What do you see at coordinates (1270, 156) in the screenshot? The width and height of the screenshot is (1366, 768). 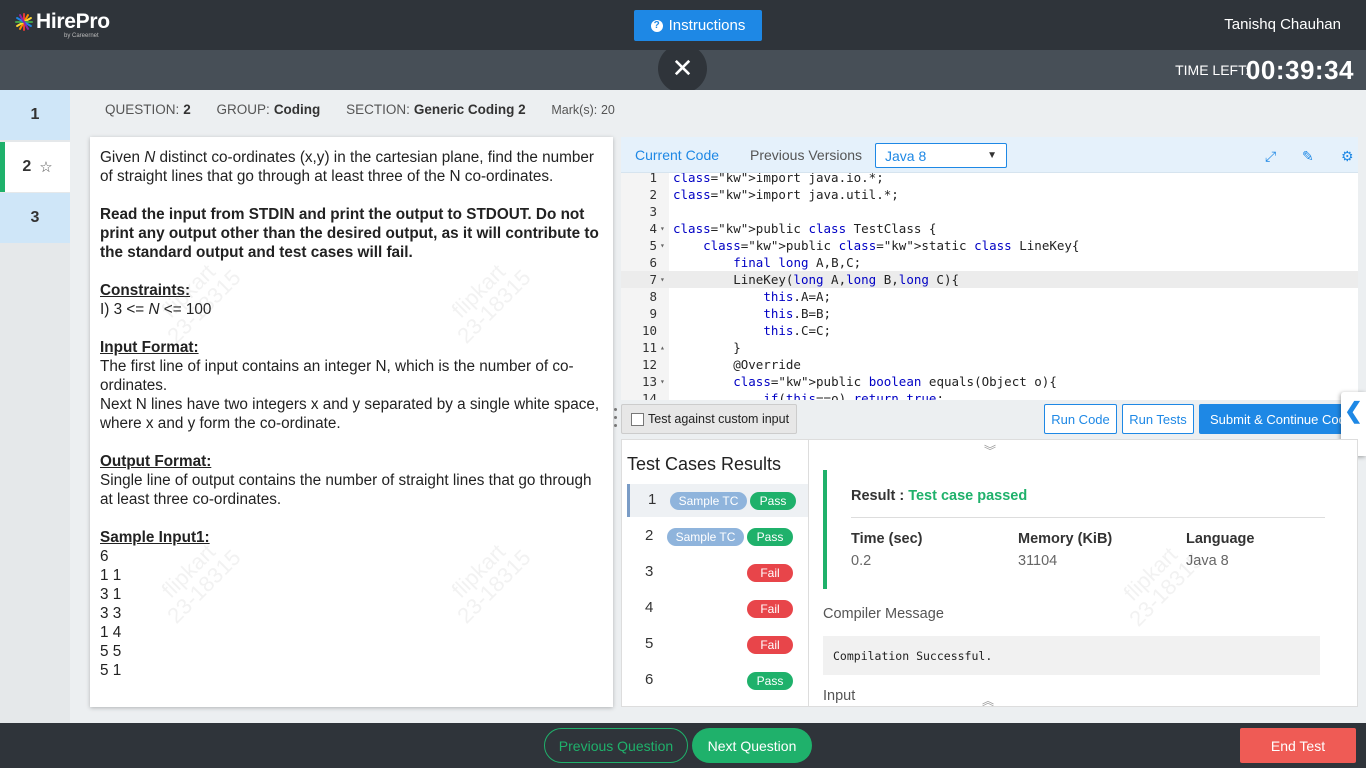 I see `fullscreen-icon: ⤢` at bounding box center [1270, 156].